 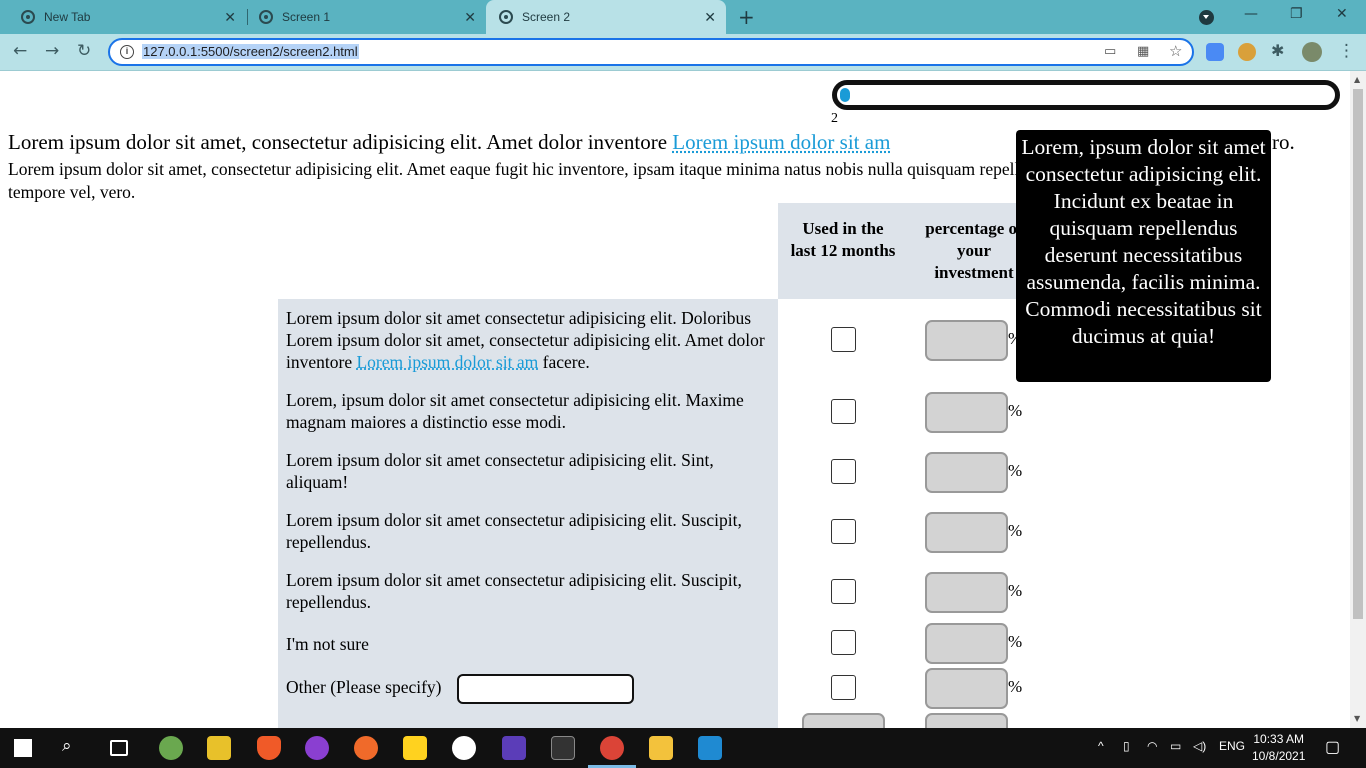 I want to click on row-2-percent-sign: %, so click(x=1015, y=410).